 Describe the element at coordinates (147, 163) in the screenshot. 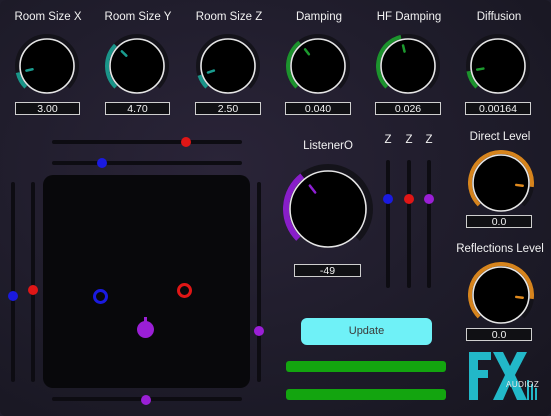

I see `source-blue-x-slider-track` at that location.